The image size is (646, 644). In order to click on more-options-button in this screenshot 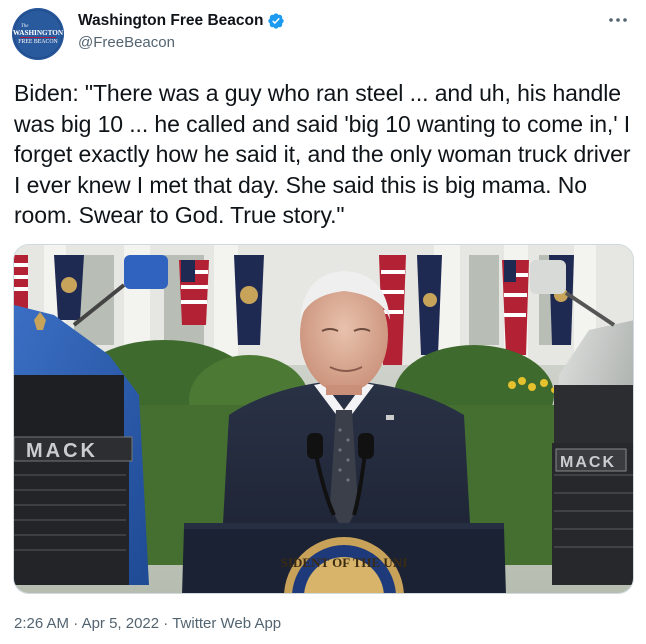, I will do `click(618, 20)`.